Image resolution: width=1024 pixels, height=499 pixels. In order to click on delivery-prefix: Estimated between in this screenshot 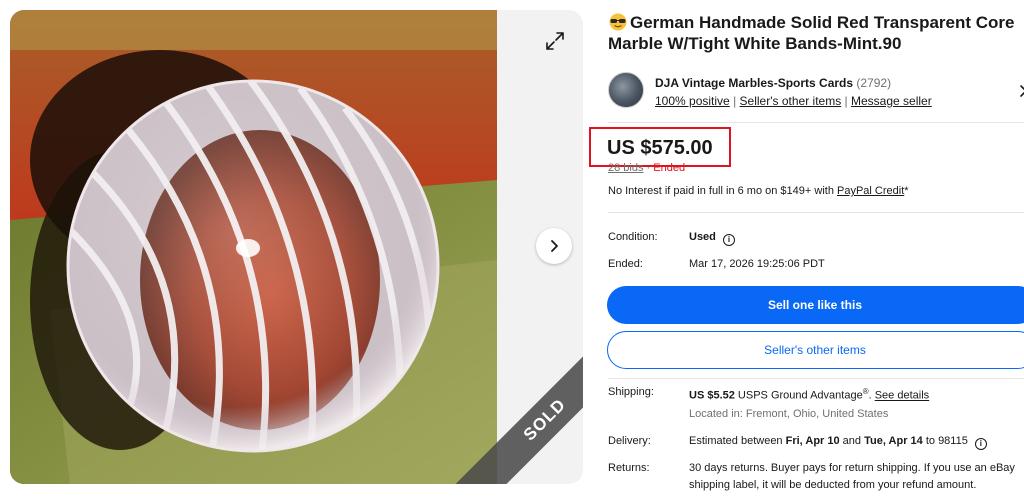, I will do `click(737, 441)`.